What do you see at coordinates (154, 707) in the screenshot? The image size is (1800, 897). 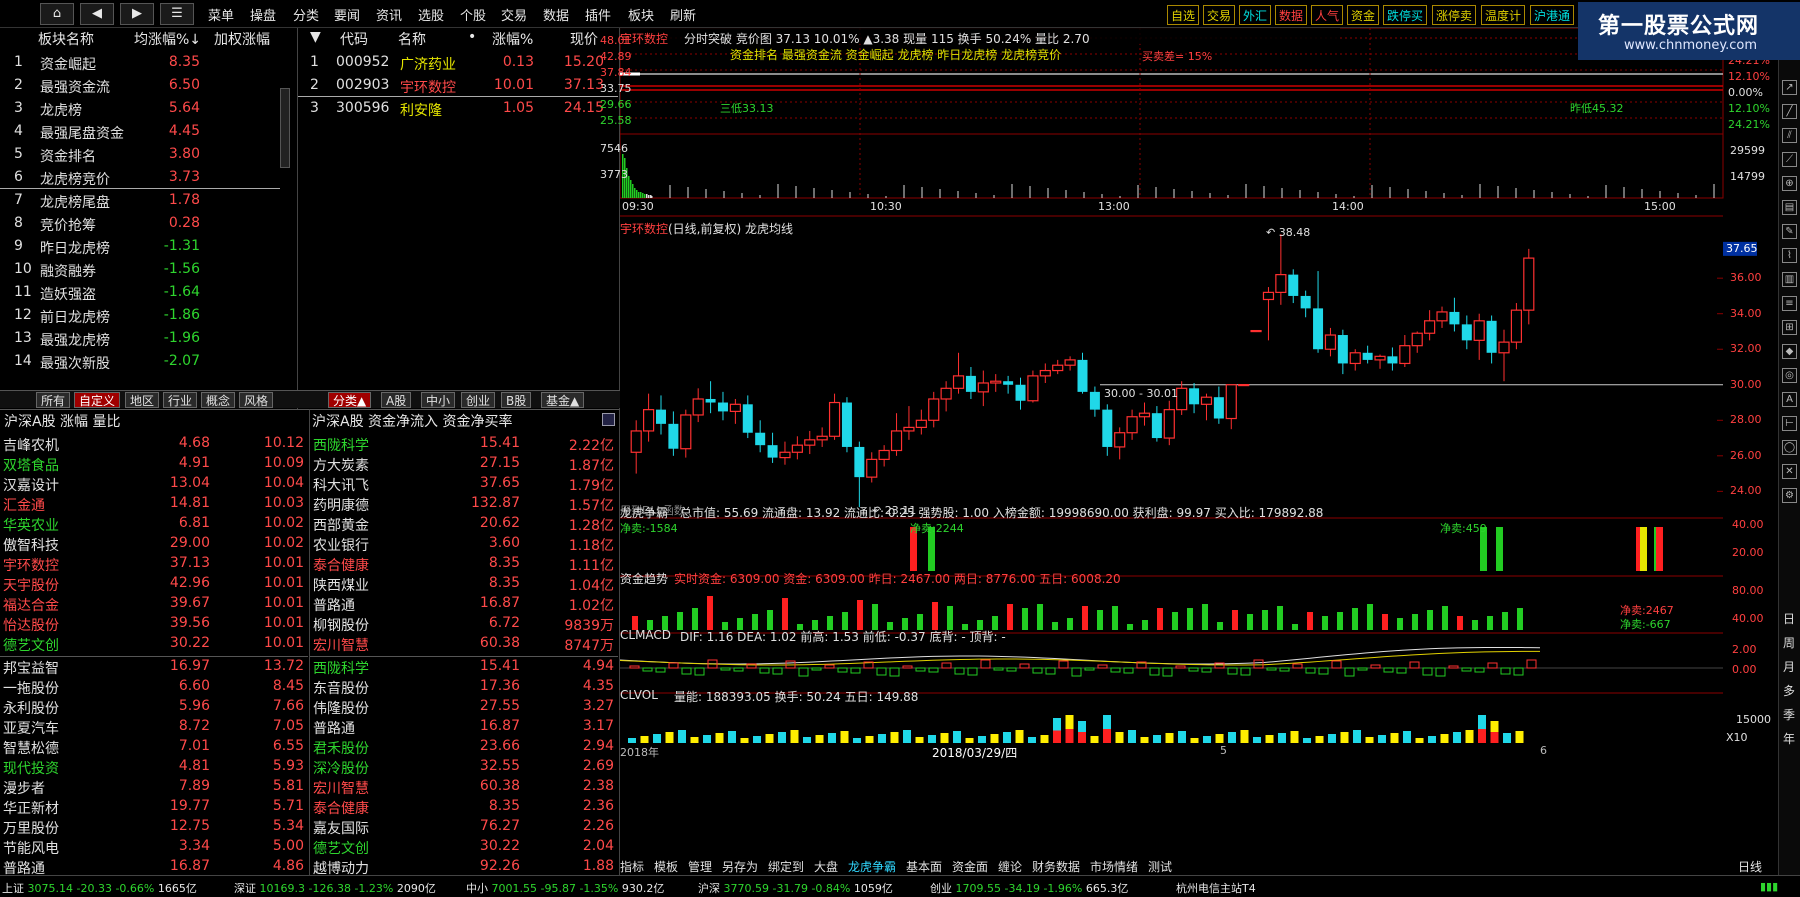 I see `rank-row: 永利股份 5.96 7.66` at bounding box center [154, 707].